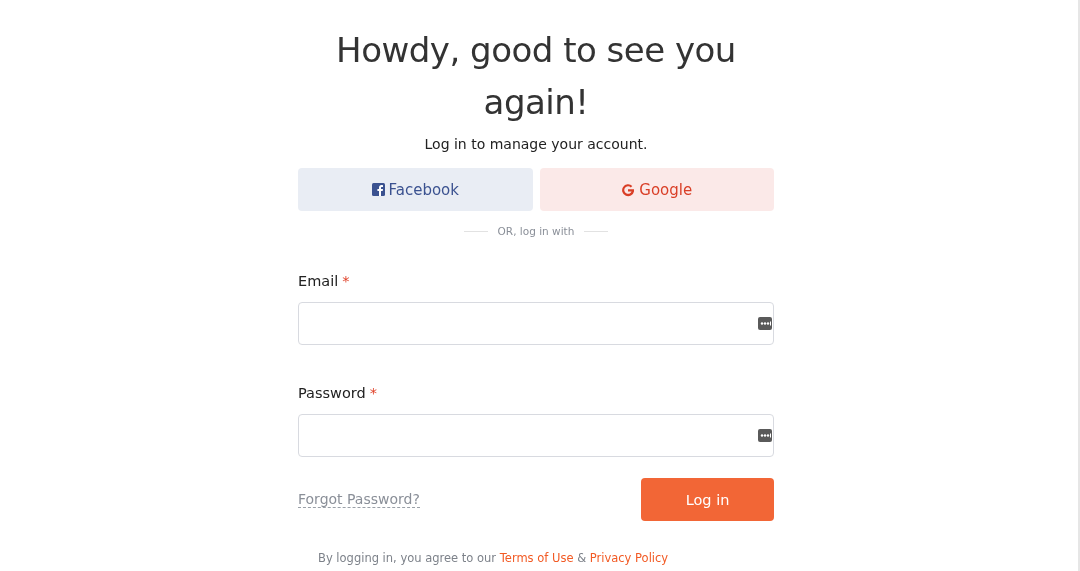 The width and height of the screenshot is (1080, 571). I want to click on google-login-button: Google, so click(656, 189).